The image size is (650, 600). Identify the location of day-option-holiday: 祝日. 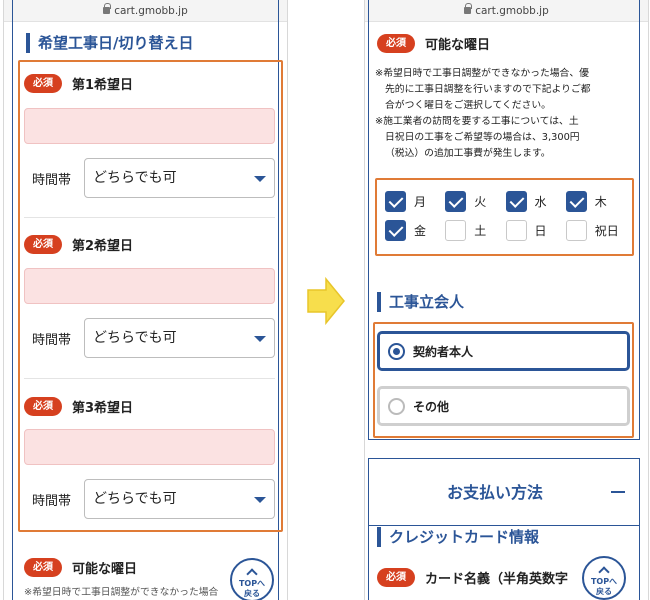
(595, 230).